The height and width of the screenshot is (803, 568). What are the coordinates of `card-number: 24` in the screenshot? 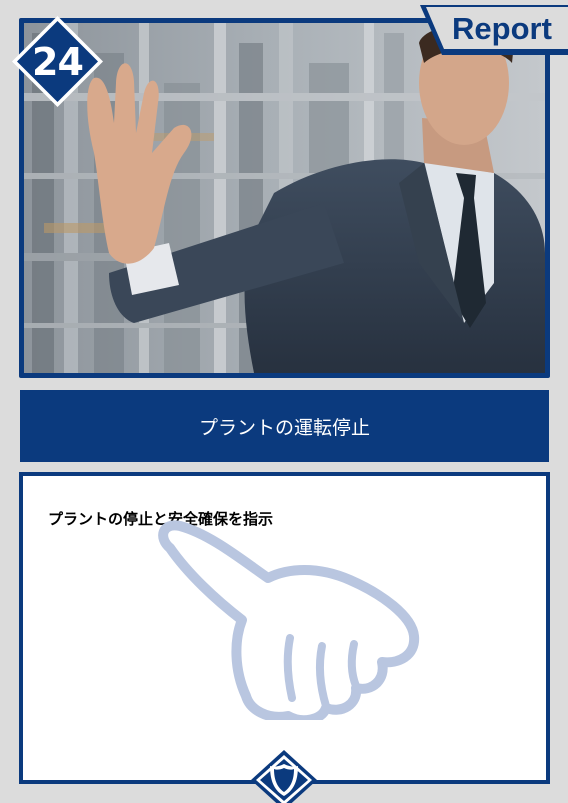 It's located at (58, 61).